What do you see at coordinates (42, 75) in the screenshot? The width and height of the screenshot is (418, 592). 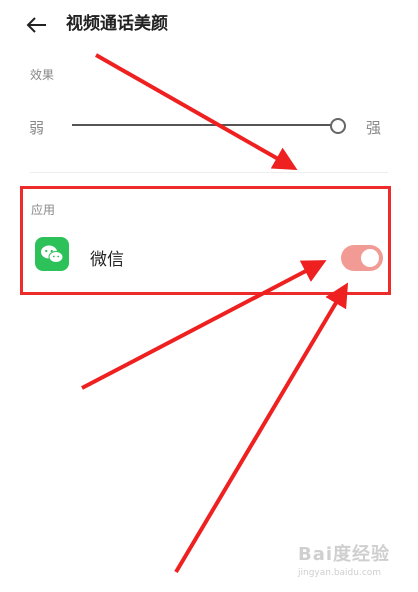 I see `effect-section-label: 效果` at bounding box center [42, 75].